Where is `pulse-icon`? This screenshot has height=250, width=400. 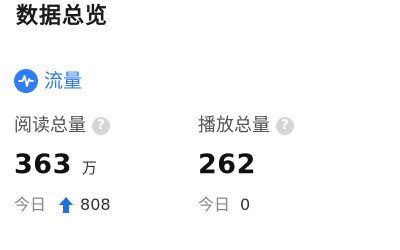 pulse-icon is located at coordinates (26, 81).